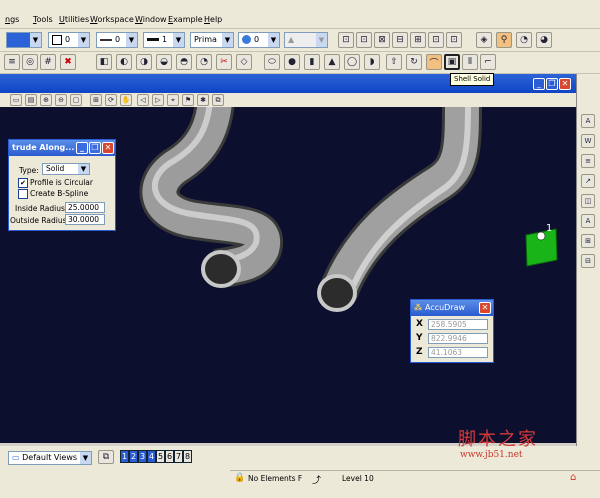 The image size is (600, 498). What do you see at coordinates (106, 457) in the screenshot?
I see `view-groups-icon: ⧉` at bounding box center [106, 457].